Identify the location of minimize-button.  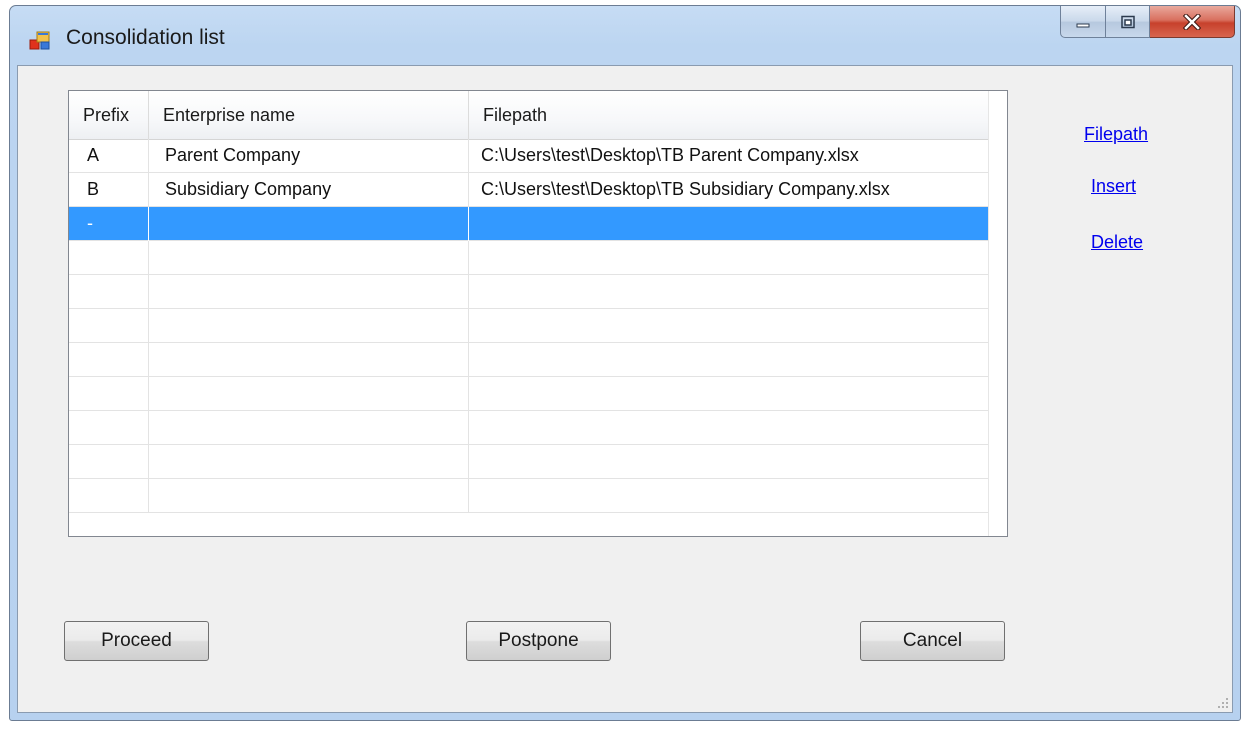
(1083, 22).